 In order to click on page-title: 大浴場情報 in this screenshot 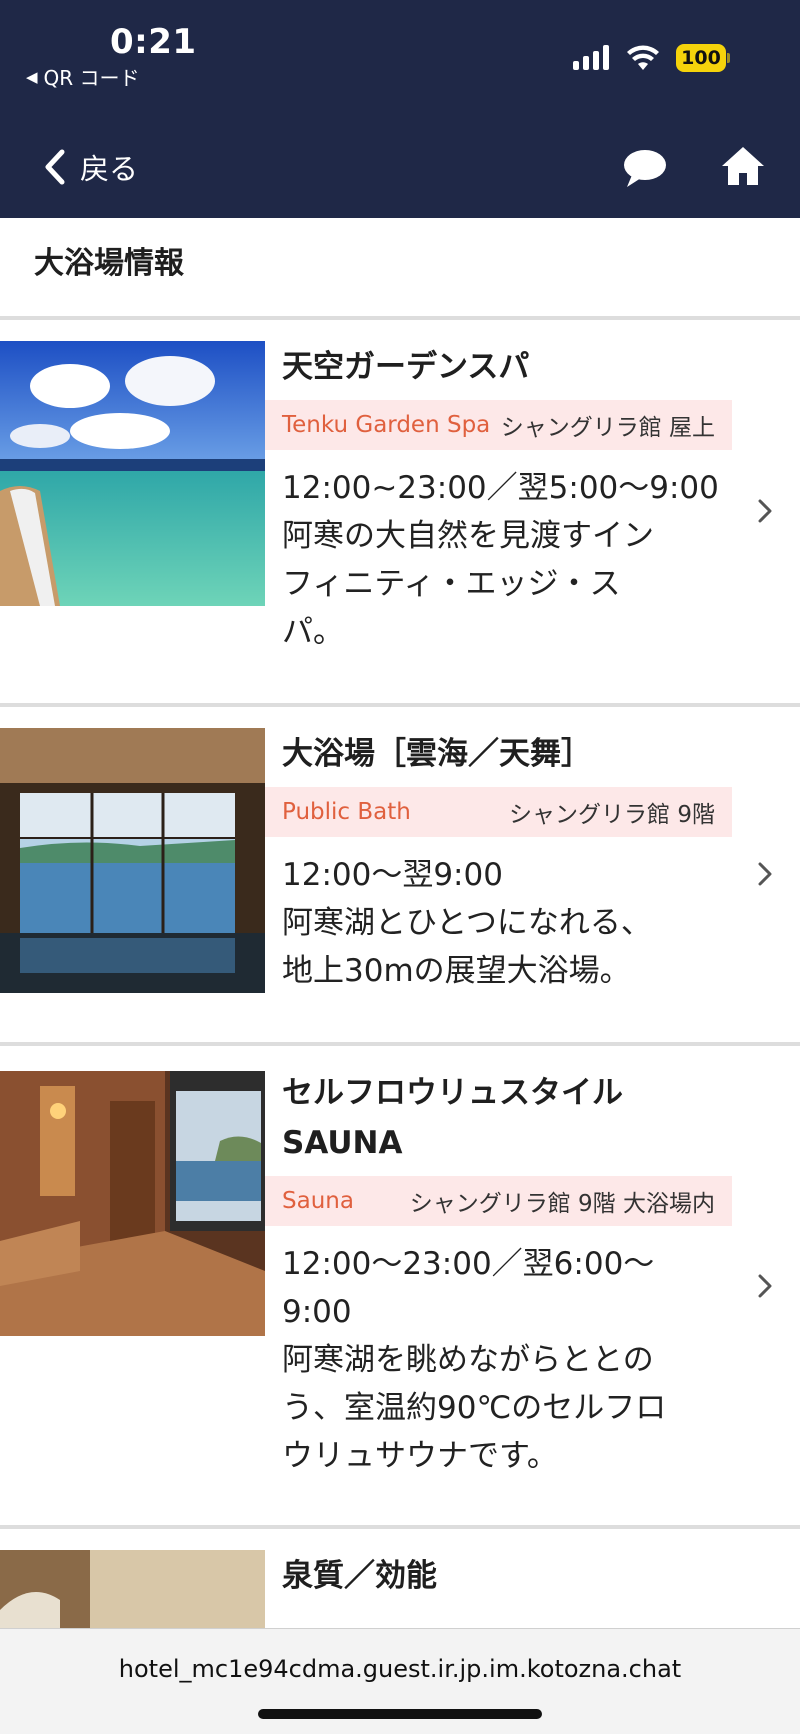, I will do `click(109, 263)`.